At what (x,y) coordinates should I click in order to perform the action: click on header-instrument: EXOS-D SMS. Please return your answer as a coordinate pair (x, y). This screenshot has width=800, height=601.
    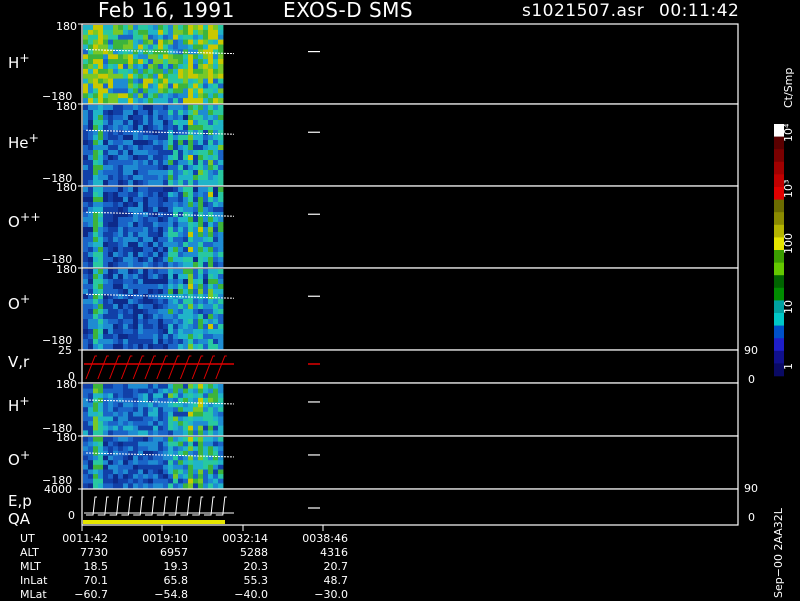
    Looking at the image, I should click on (348, 11).